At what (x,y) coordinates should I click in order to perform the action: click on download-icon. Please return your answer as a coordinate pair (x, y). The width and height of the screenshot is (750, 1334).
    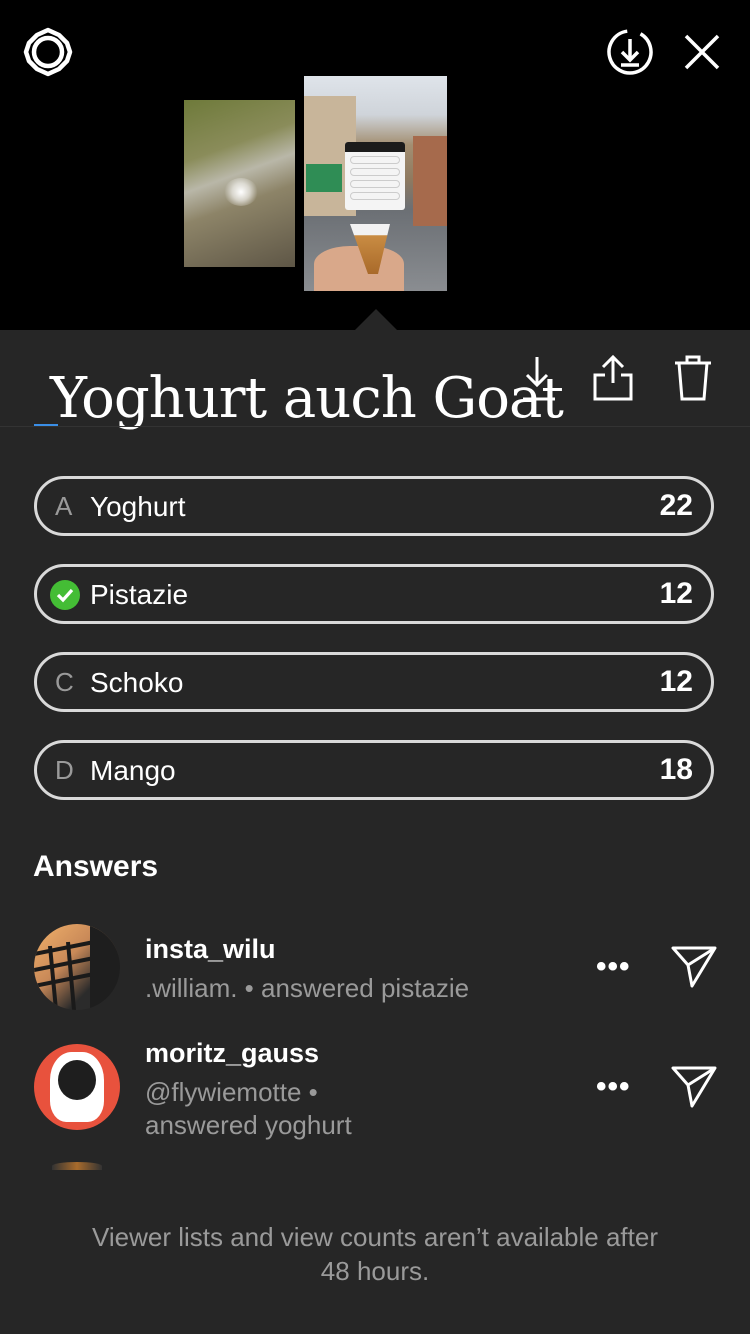
    Looking at the image, I should click on (539, 379).